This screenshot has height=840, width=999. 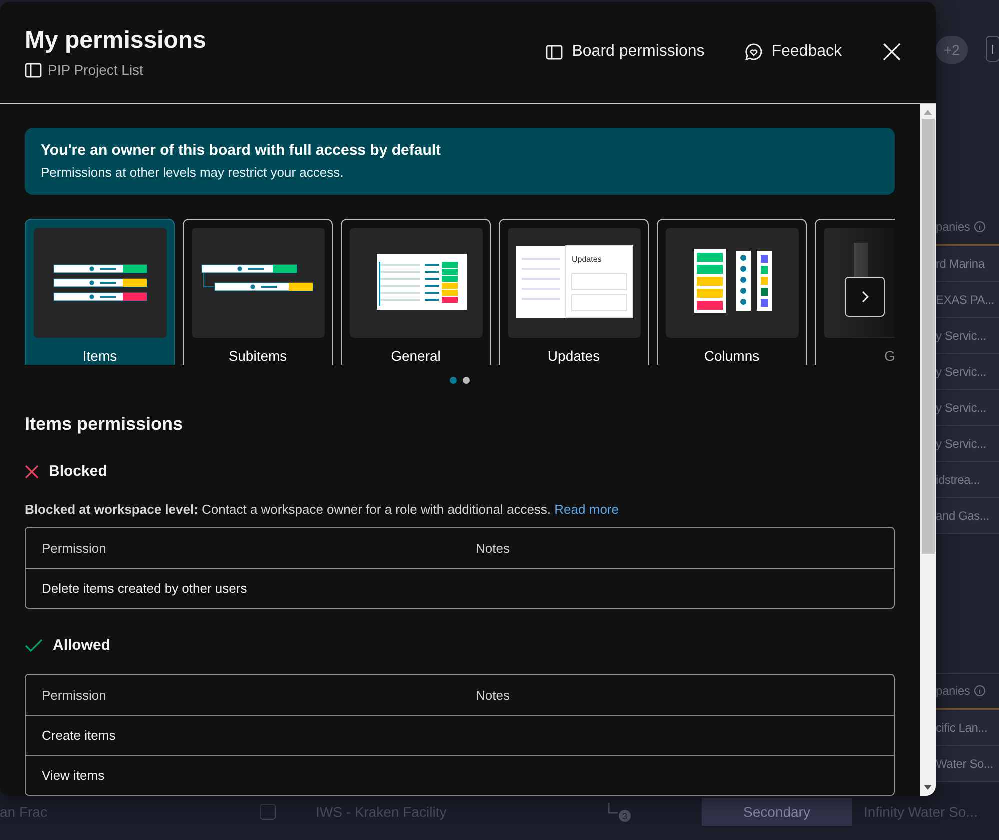 What do you see at coordinates (793, 52) in the screenshot?
I see `feedback-button: Feedback` at bounding box center [793, 52].